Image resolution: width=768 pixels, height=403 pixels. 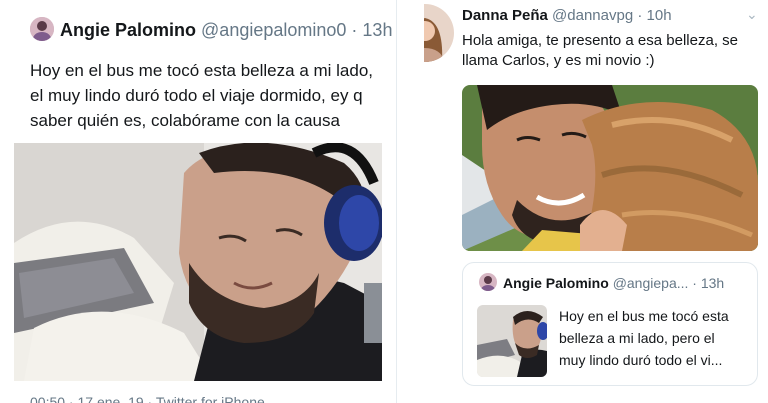 What do you see at coordinates (558, 60) in the screenshot?
I see `tweet-text-line: llama Carlos, y es mi novio :)` at bounding box center [558, 60].